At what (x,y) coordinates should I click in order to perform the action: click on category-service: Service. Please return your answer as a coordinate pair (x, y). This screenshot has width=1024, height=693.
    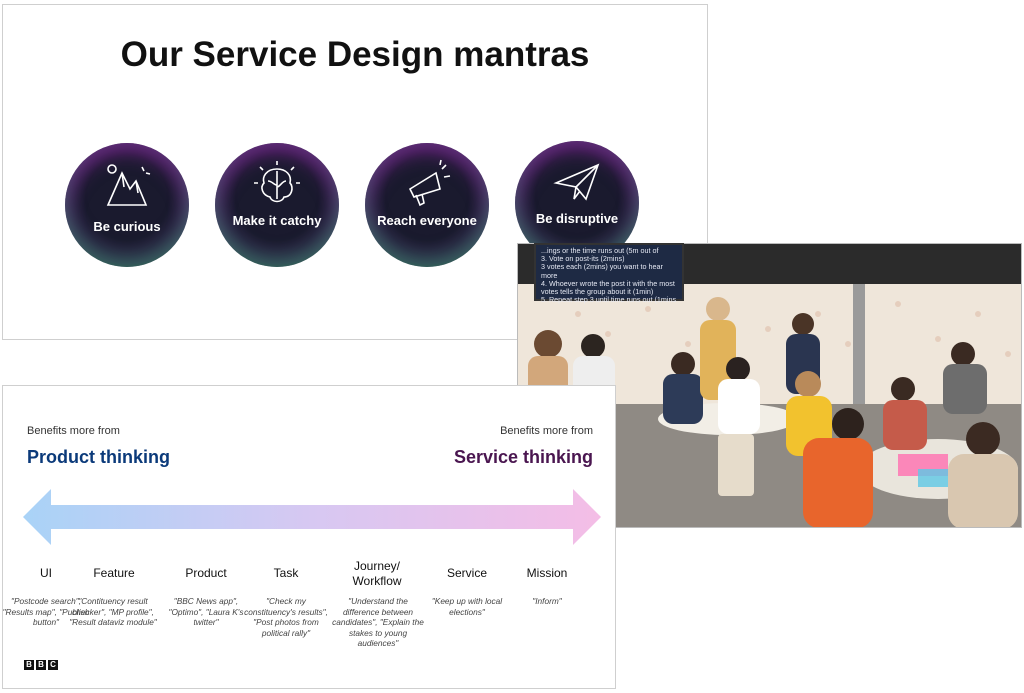
    Looking at the image, I should click on (466, 573).